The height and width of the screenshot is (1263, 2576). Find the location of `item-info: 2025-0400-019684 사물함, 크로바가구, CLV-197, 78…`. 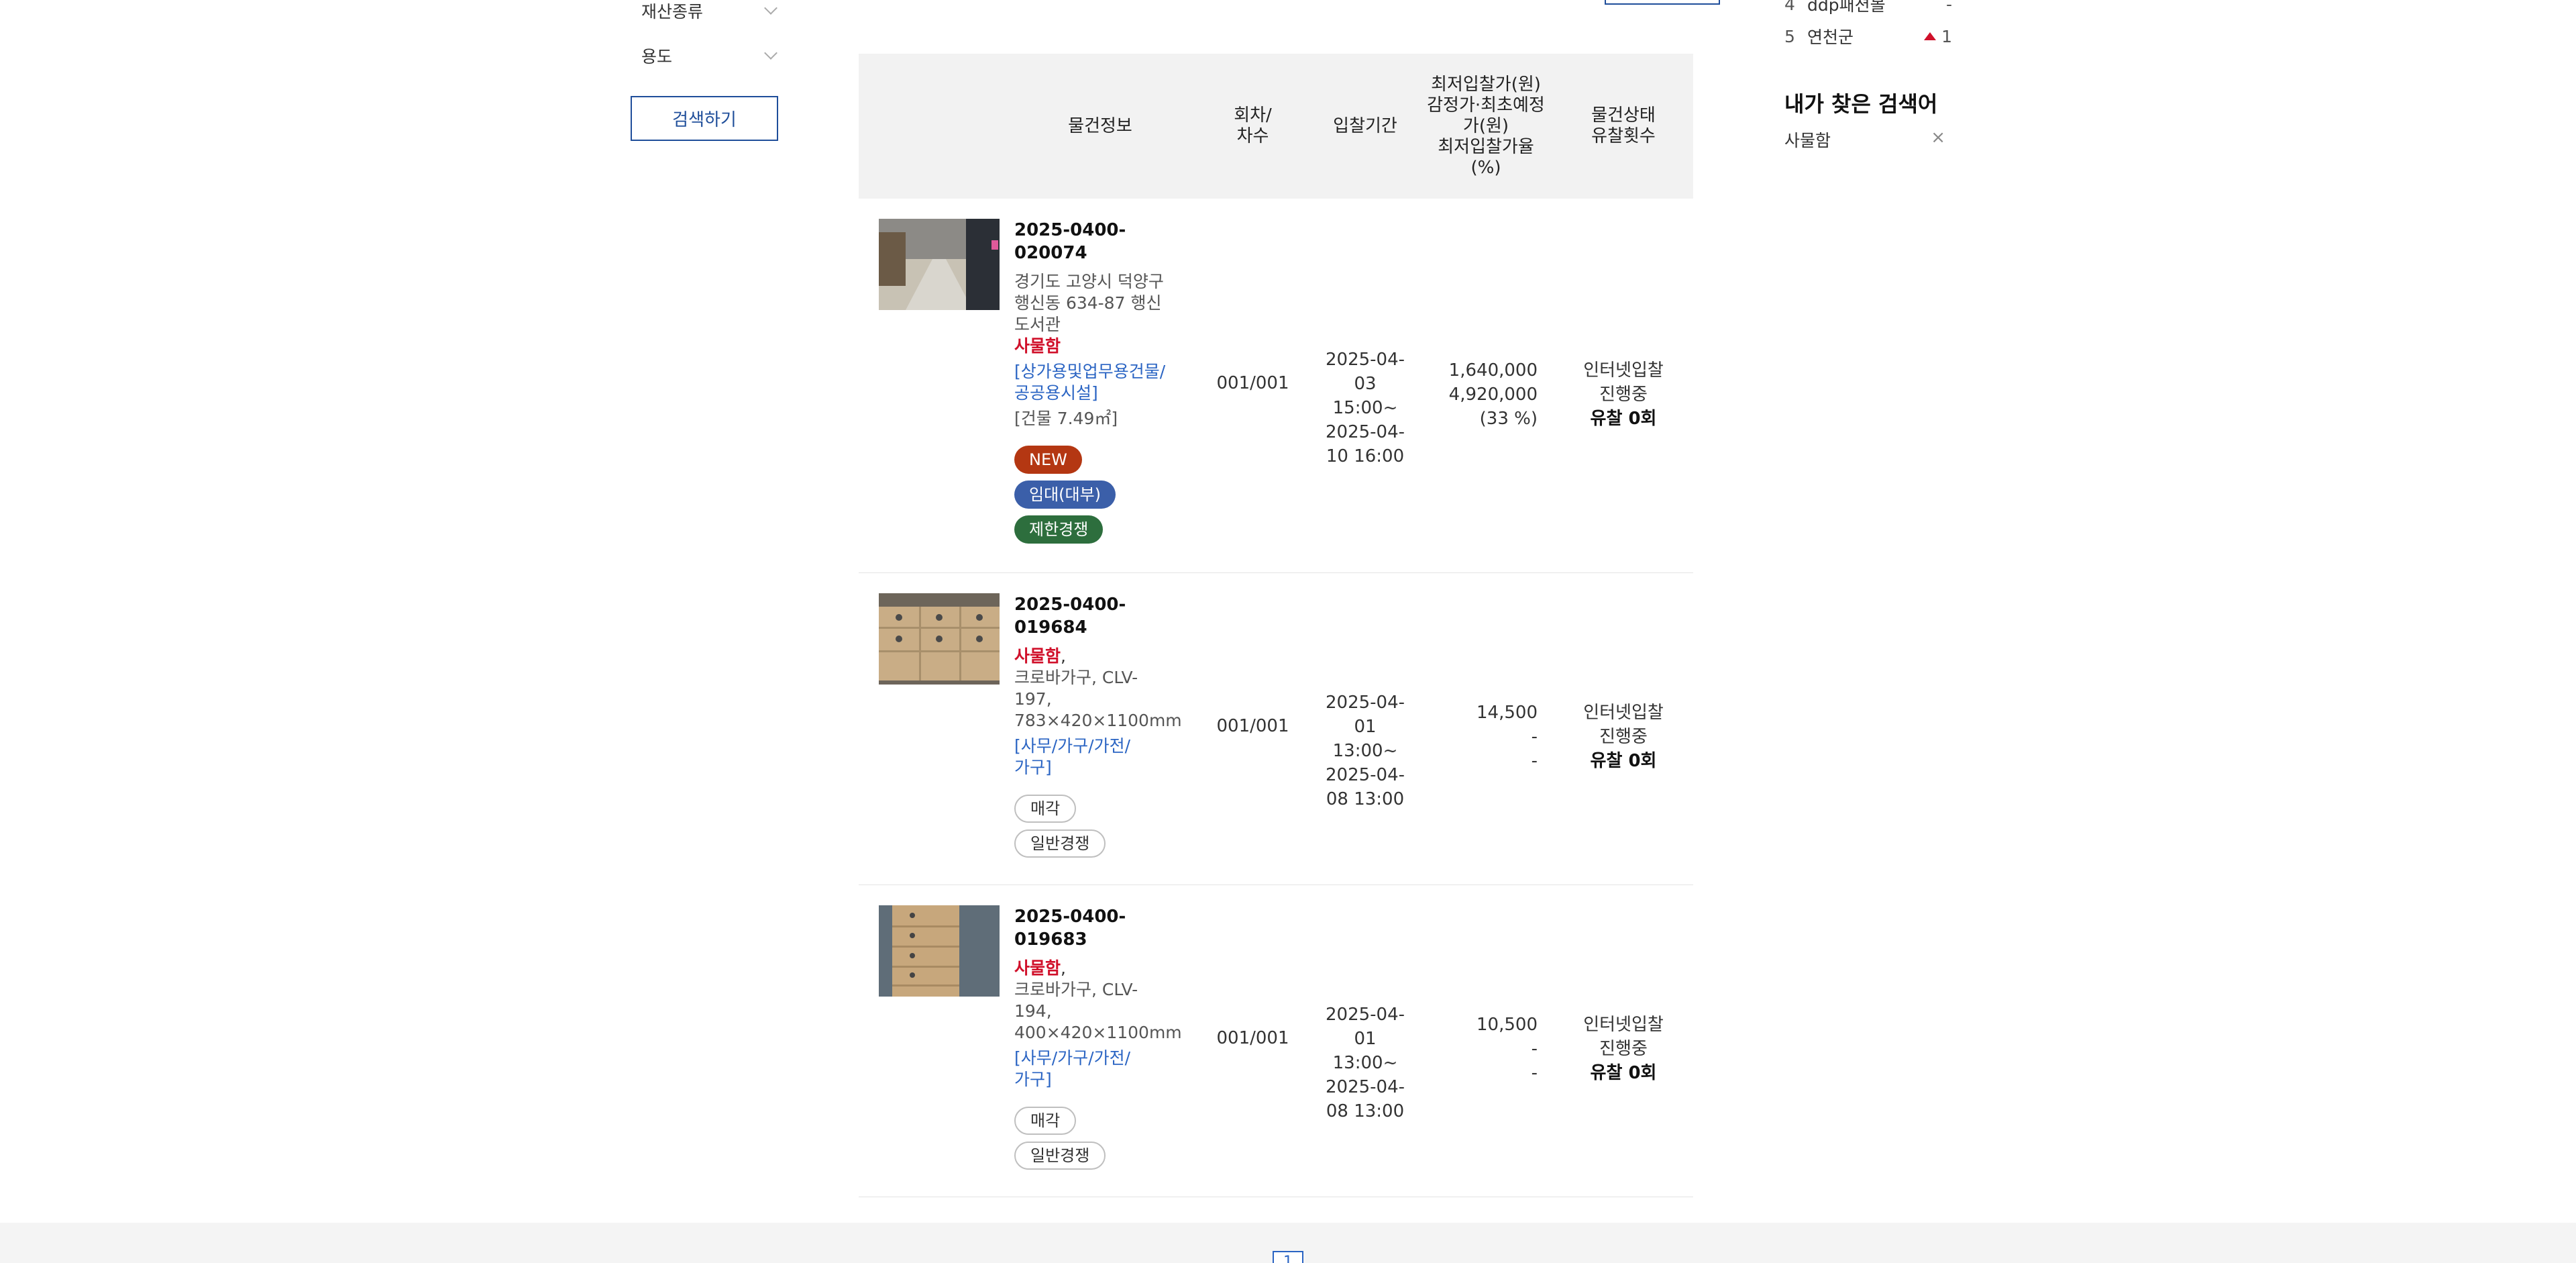

item-info: 2025-0400-019684 사물함, 크로바가구, CLV-197, 78… is located at coordinates (1098, 726).